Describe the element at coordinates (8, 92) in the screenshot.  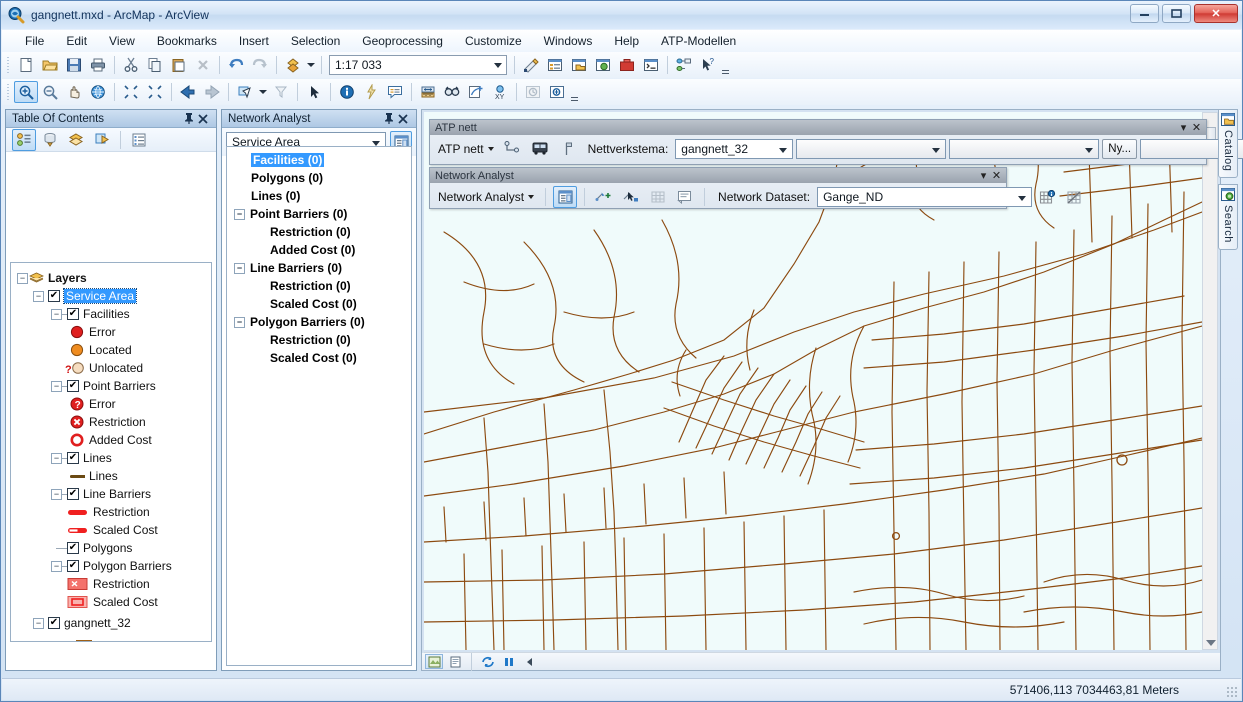
I see `toolbar-grip` at that location.